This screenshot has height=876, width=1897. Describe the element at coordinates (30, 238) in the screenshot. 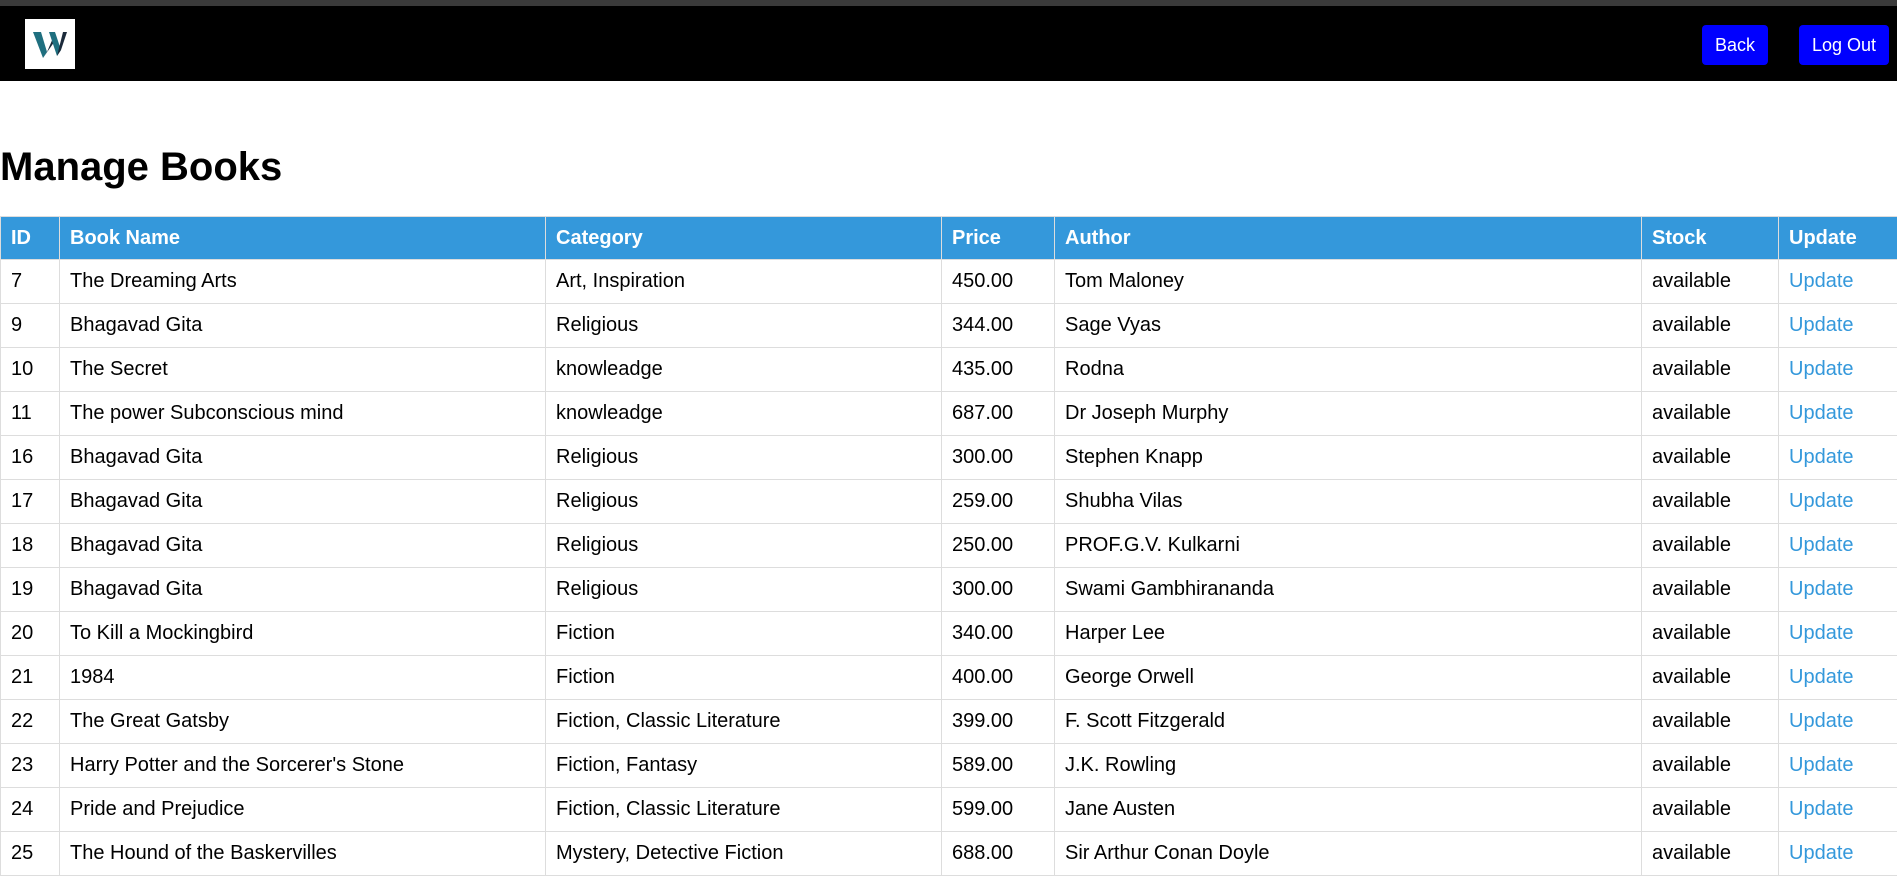

I see `column-header-id: ID` at that location.